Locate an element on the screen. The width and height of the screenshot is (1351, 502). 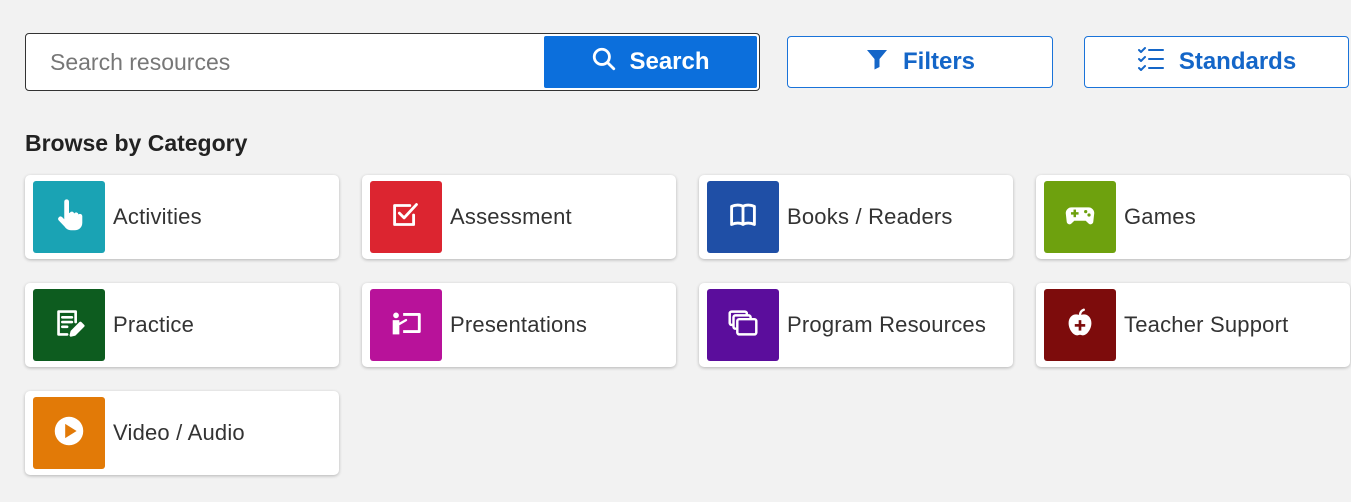
category-games: Games is located at coordinates (1193, 217).